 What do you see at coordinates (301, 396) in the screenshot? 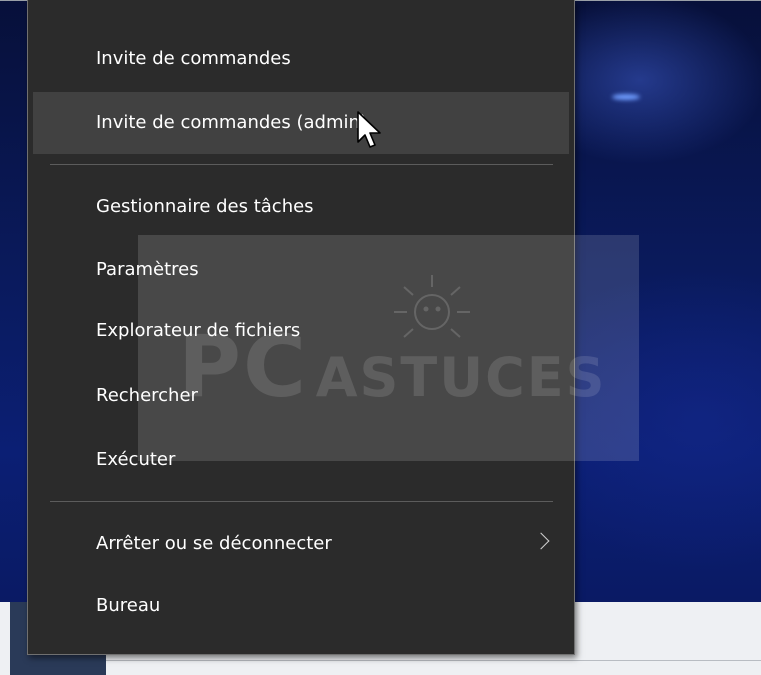
I see `menu-item-search: Rechercher` at bounding box center [301, 396].